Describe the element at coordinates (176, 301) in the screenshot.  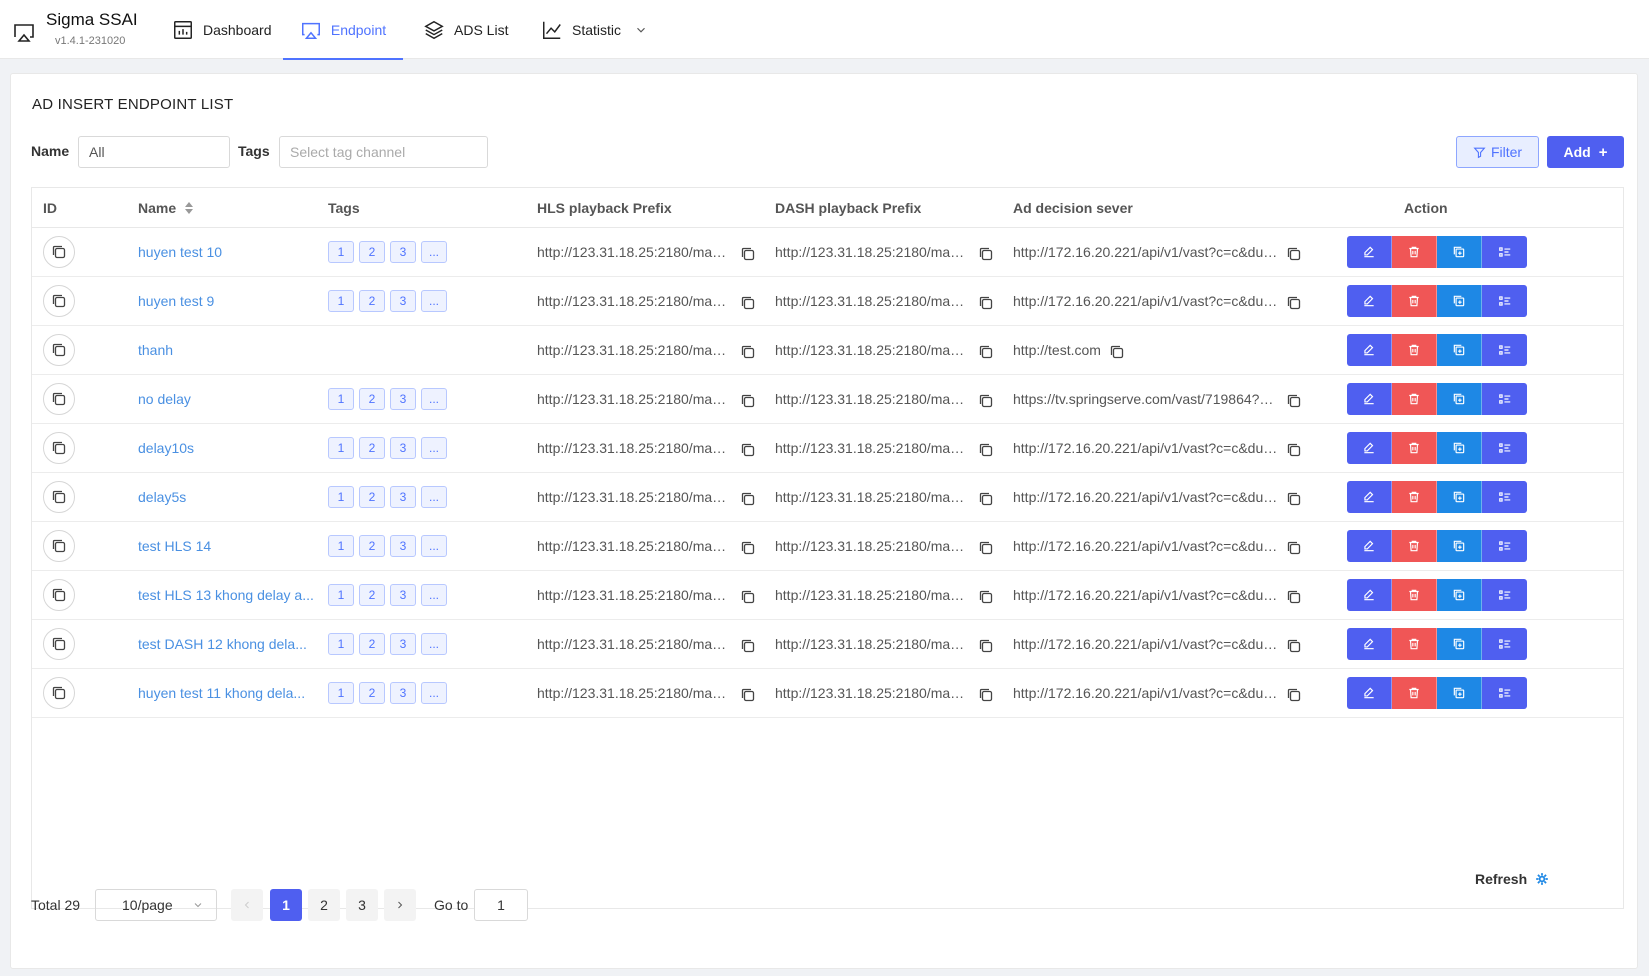
I see `endpoint-name-link: huyen test 9` at that location.